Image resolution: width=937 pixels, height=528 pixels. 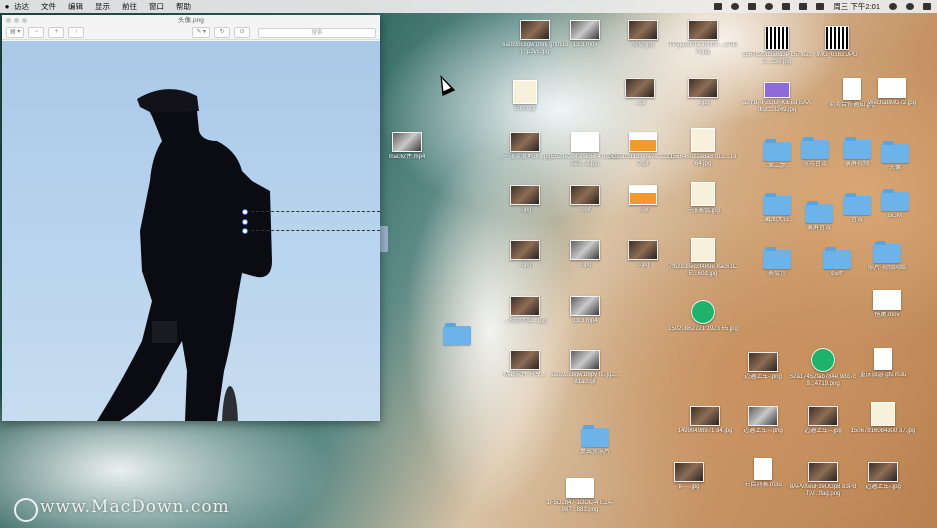 What do you see at coordinates (837, 42) in the screenshot?
I see `desktop-file: IMG_0162.JPG` at bounding box center [837, 42].